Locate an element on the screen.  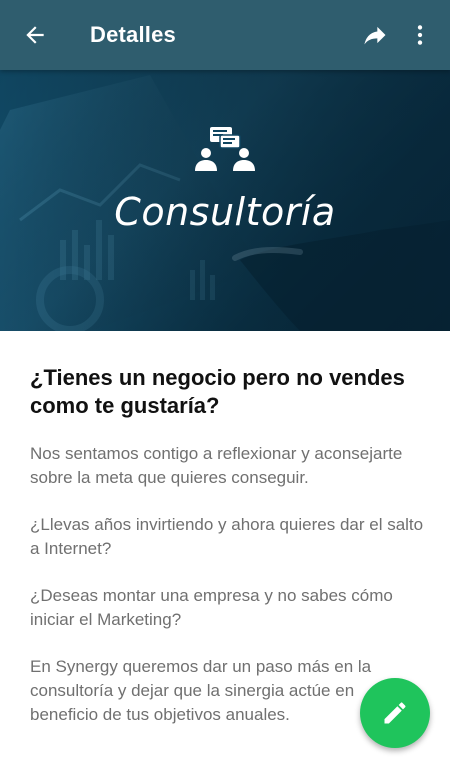
page-title: Detalles is located at coordinates (133, 34).